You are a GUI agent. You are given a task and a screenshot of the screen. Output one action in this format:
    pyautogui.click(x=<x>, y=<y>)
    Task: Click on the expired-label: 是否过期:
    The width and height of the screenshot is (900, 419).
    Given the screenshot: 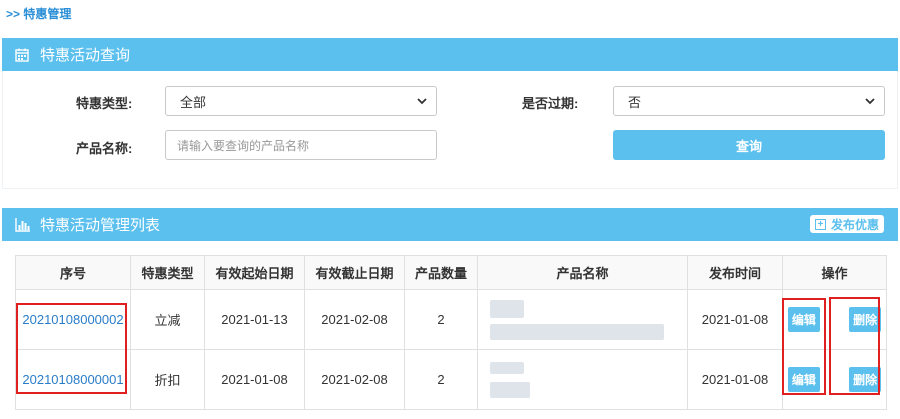 What is the action you would take?
    pyautogui.click(x=550, y=103)
    